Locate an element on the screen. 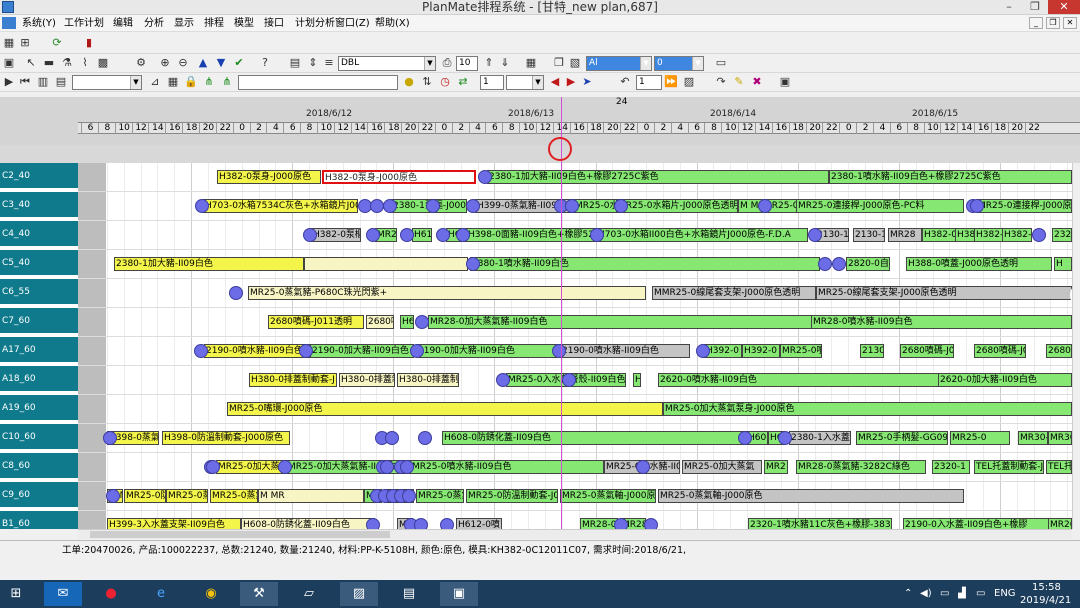 This screenshot has height=608, width=1080. task-bar: 2320-1 is located at coordinates (951, 467).